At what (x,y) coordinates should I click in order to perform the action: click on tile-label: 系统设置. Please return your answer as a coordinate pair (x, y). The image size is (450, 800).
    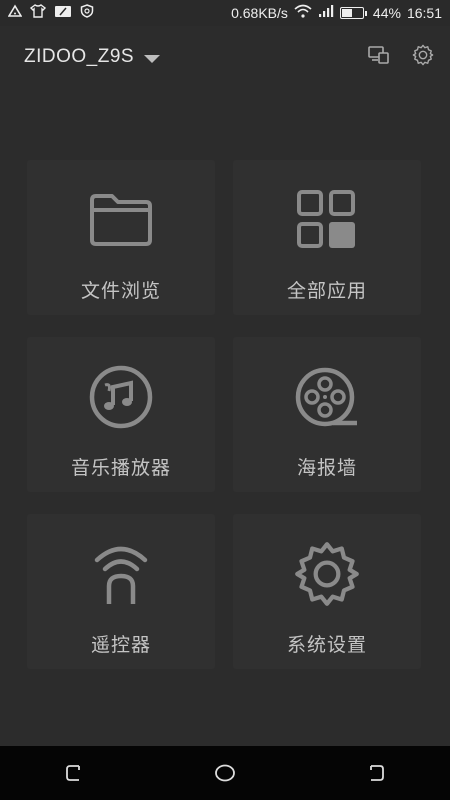
    Looking at the image, I should click on (326, 645).